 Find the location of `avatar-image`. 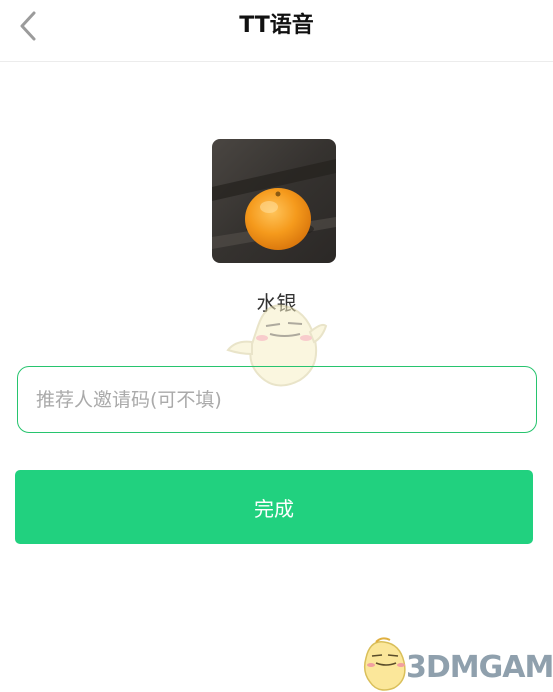

avatar-image is located at coordinates (274, 201).